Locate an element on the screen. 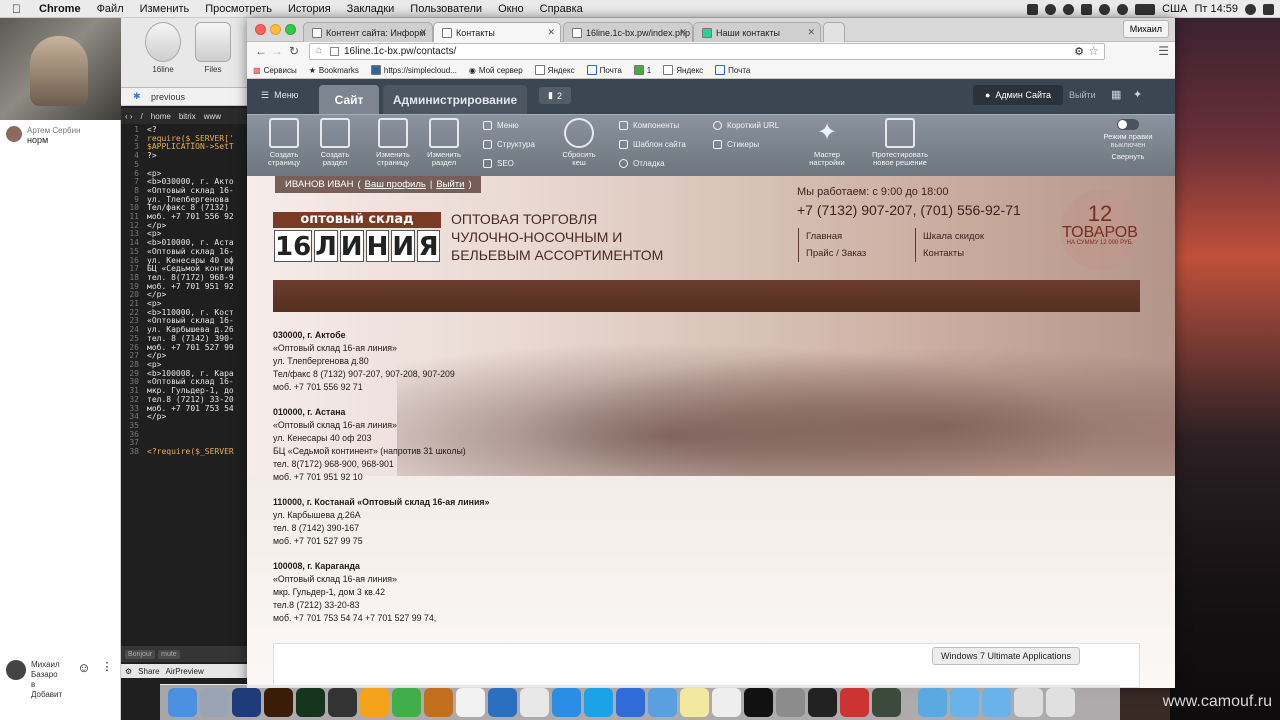 This screenshot has width=1280, height=720. components-link: Компоненты is located at coordinates (649, 125).